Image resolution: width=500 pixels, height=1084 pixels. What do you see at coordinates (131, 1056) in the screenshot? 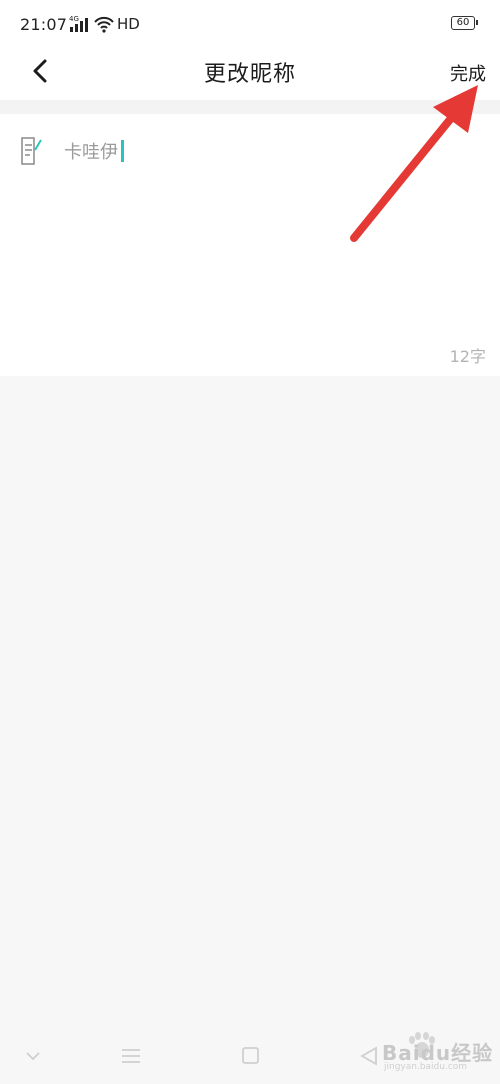
I see `menu-icon` at bounding box center [131, 1056].